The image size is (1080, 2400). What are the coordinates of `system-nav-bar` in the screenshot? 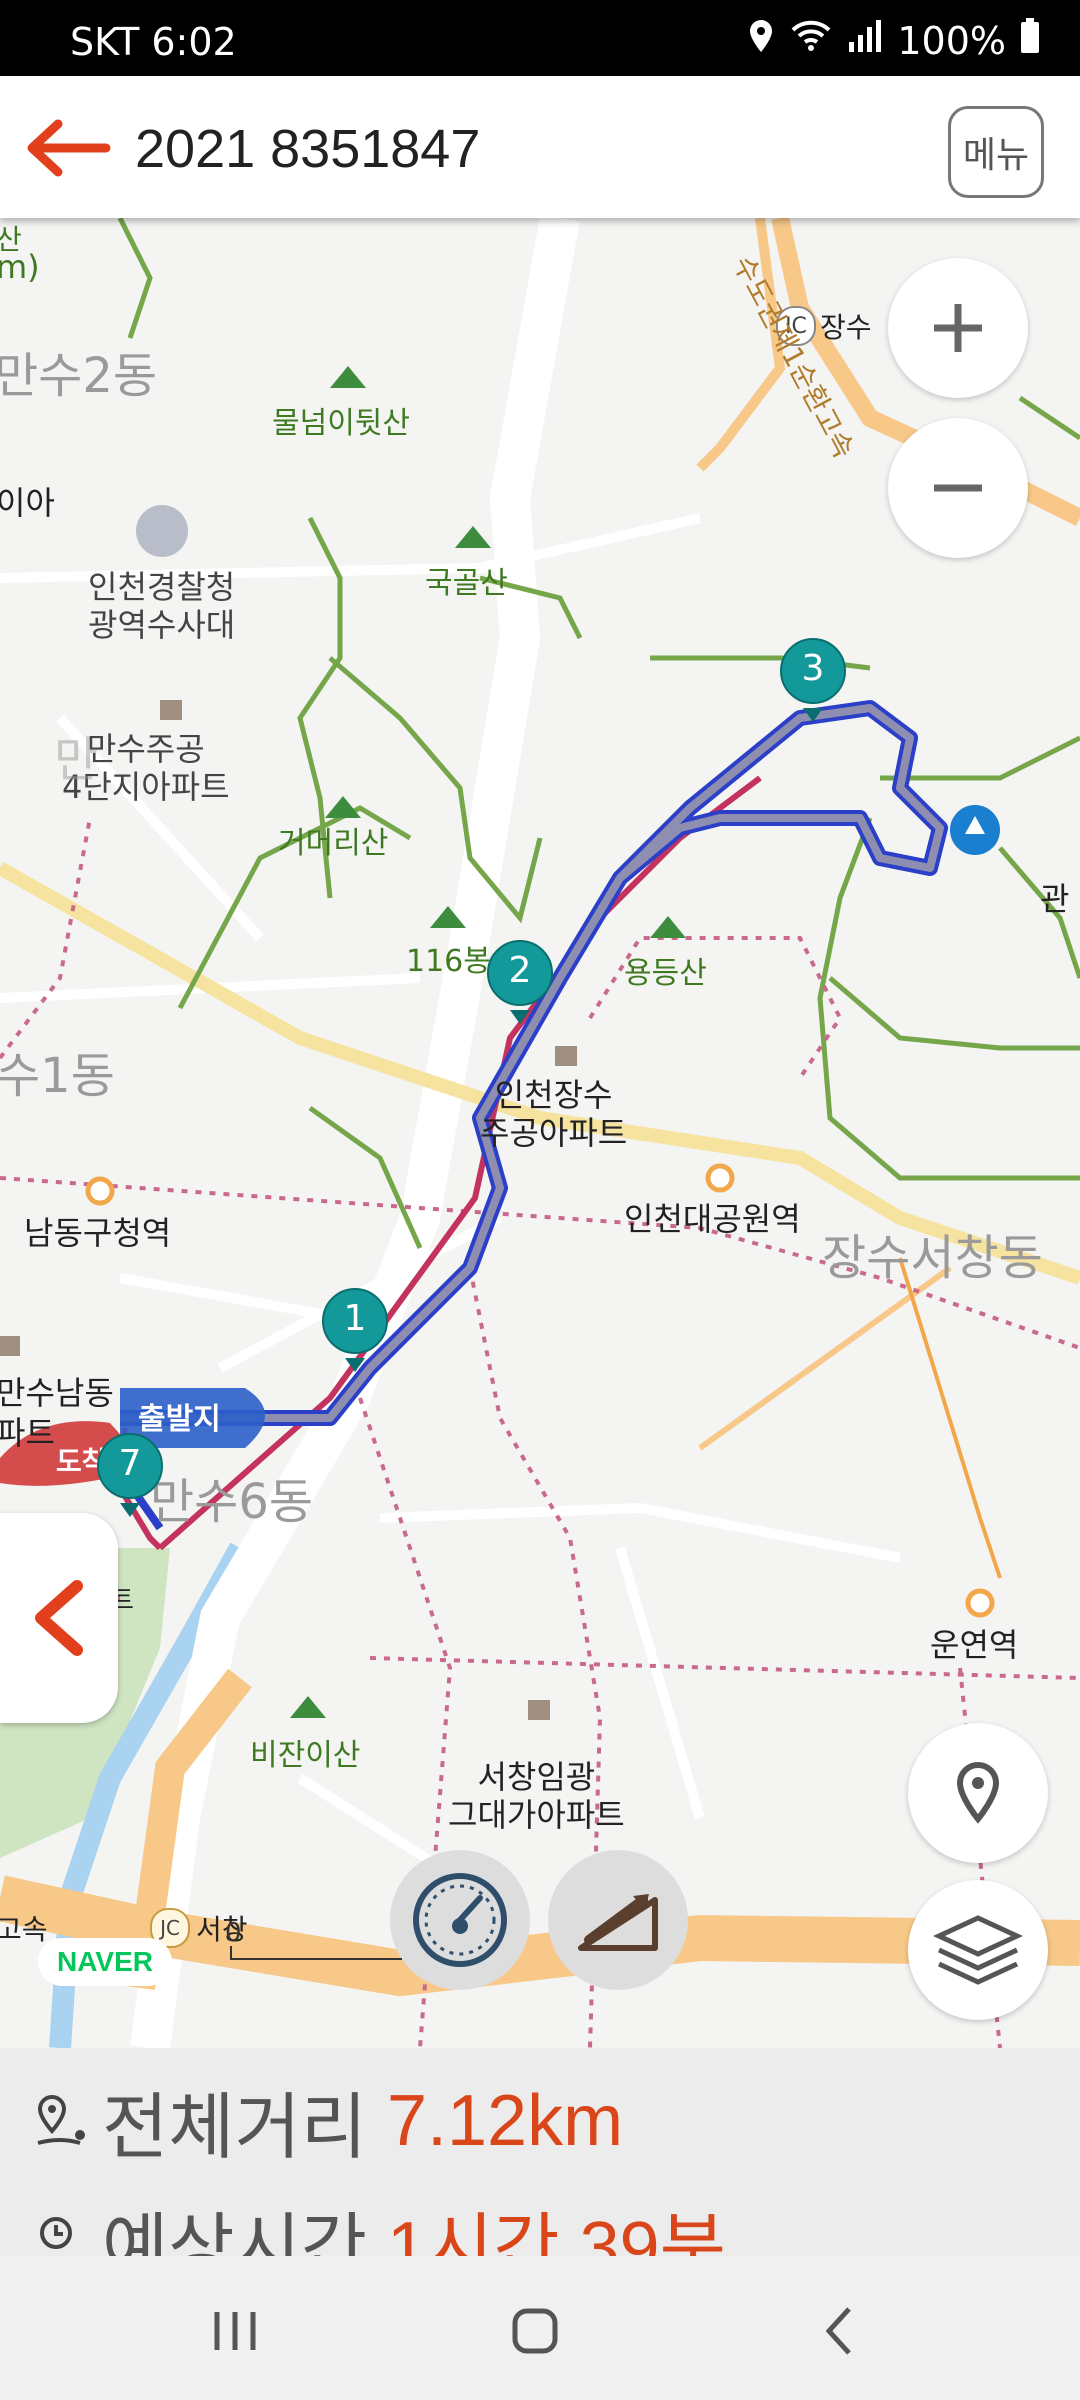 It's located at (540, 2328).